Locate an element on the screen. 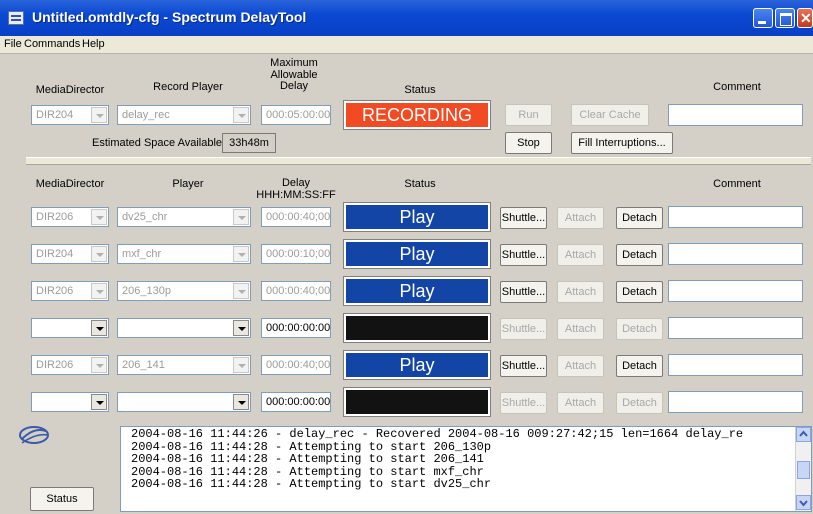 The width and height of the screenshot is (813, 514). record-status-indicator: RECORDING is located at coordinates (417, 115).